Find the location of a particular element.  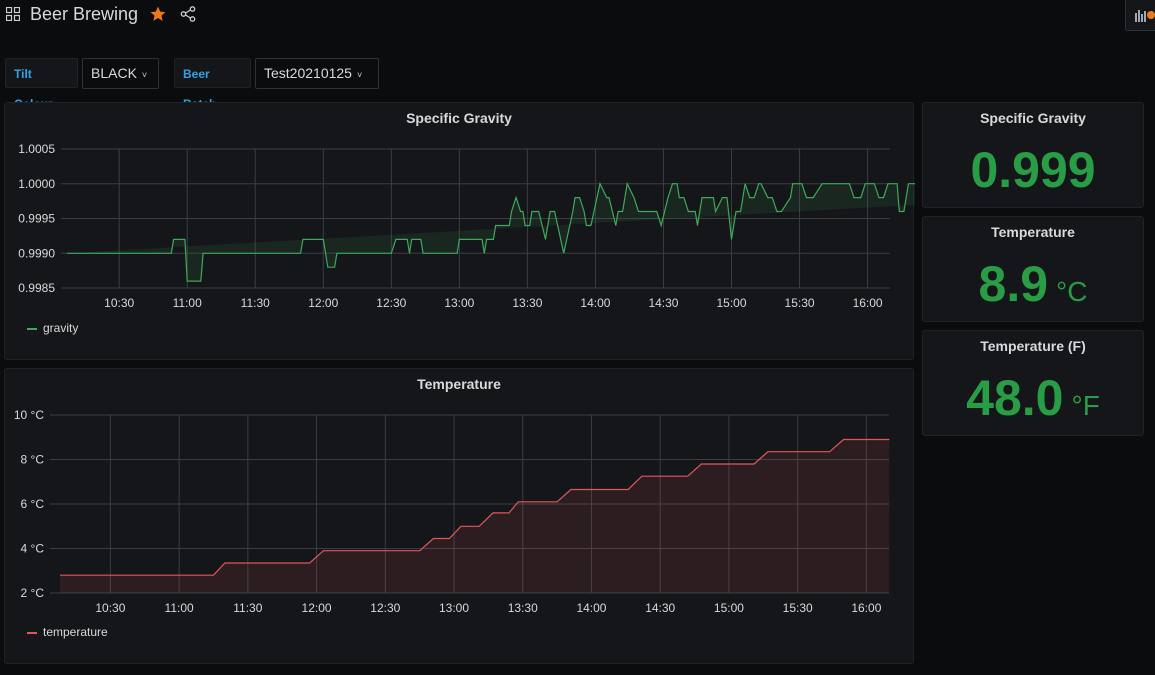

y-tick-label: 8 °C is located at coordinates (33, 460).